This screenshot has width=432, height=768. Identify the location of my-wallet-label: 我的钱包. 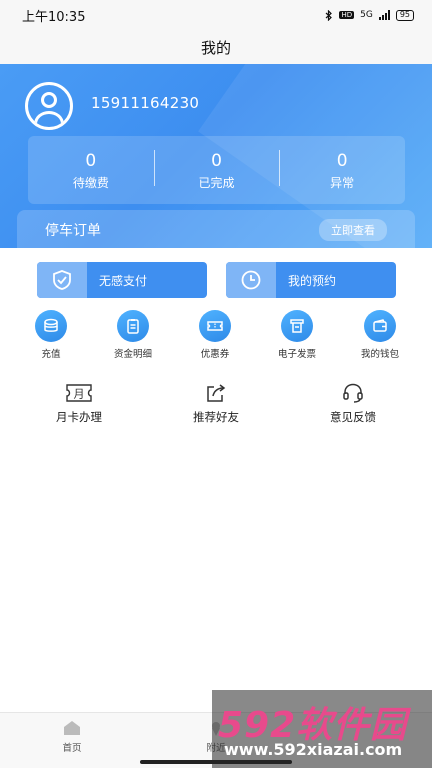
(379, 354).